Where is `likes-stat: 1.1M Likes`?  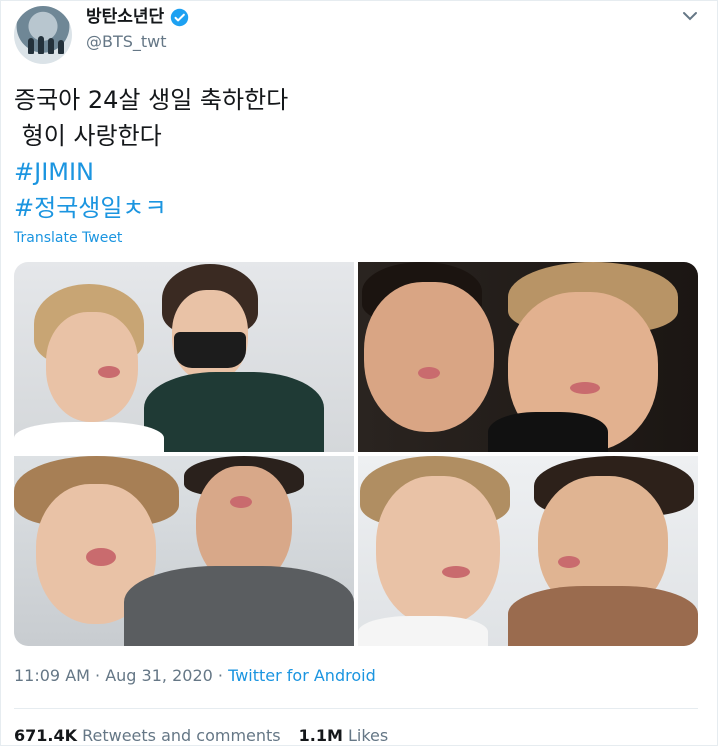
likes-stat: 1.1M Likes is located at coordinates (344, 735).